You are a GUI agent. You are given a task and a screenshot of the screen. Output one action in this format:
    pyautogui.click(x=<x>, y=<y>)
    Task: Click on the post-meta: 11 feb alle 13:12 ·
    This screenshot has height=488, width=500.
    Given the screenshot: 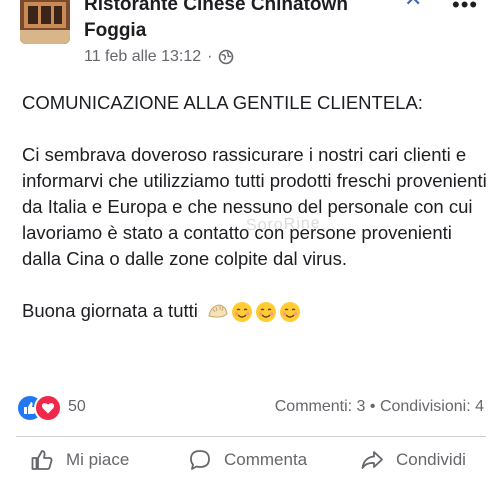 What is the action you would take?
    pyautogui.click(x=159, y=57)
    